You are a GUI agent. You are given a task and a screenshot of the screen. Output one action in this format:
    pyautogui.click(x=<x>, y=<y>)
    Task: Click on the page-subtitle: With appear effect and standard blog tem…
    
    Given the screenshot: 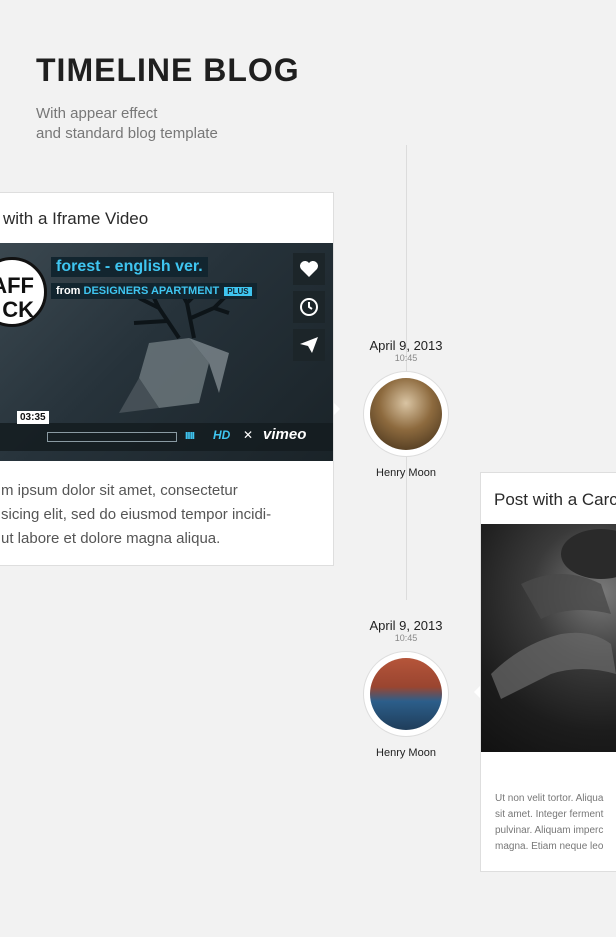 What is the action you would take?
    pyautogui.click(x=127, y=124)
    